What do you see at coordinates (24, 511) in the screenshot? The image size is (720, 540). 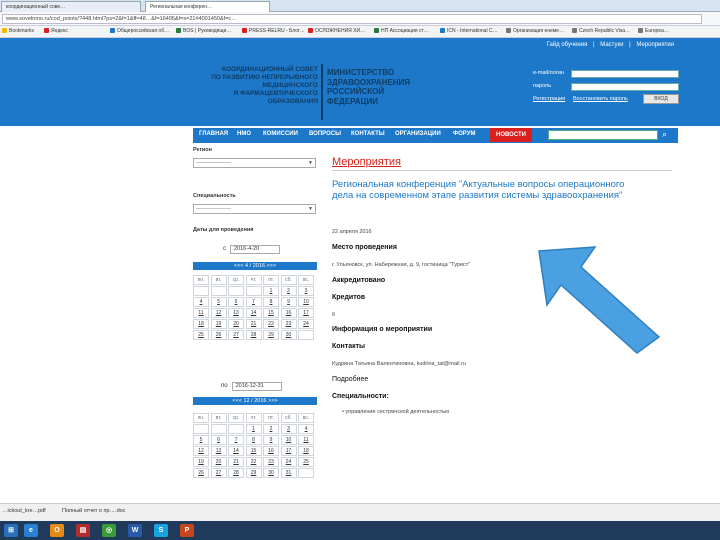 I see `download-item-pdf: …ickout_kre…pdf` at bounding box center [24, 511].